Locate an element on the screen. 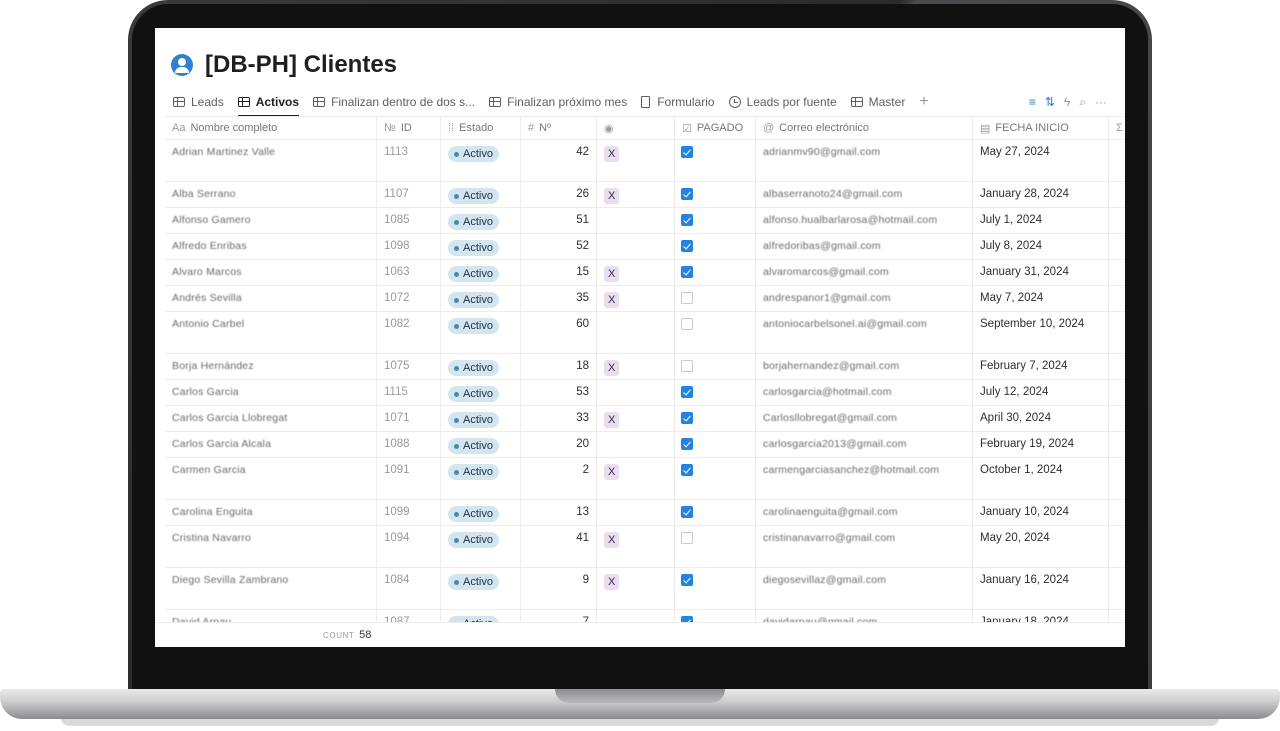 The height and width of the screenshot is (731, 1280). column-header-n: # Nº is located at coordinates (559, 128).